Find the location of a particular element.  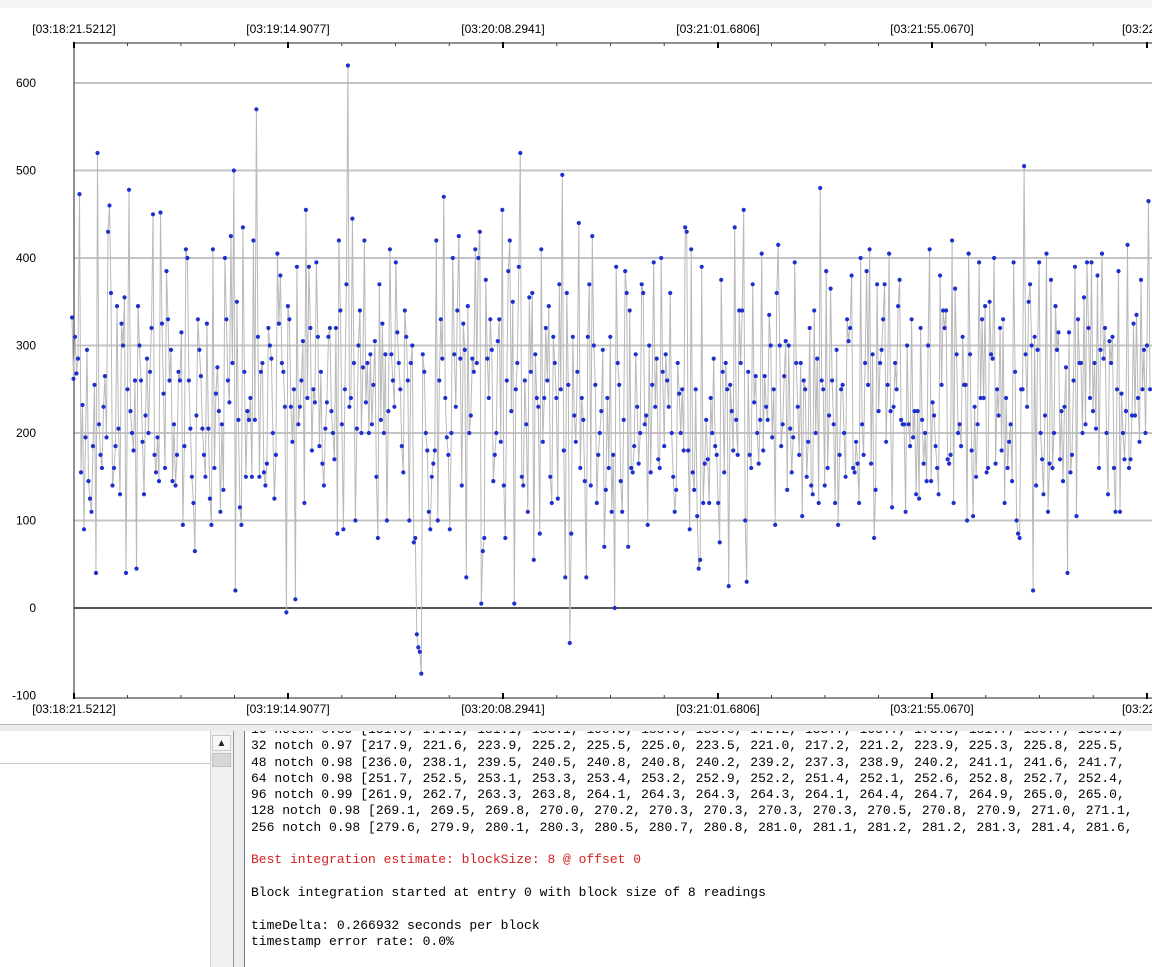

x-tick-label-bottom: [03:19:14.9077] is located at coordinates (287, 709).